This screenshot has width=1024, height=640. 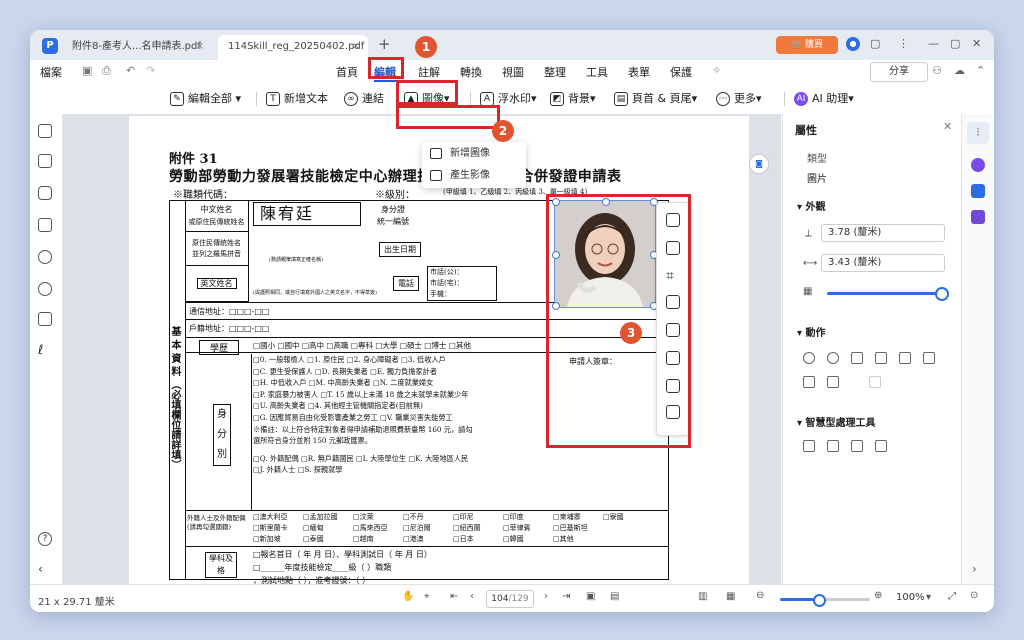 What do you see at coordinates (933, 43) in the screenshot?
I see `minimize-icon: —` at bounding box center [933, 43].